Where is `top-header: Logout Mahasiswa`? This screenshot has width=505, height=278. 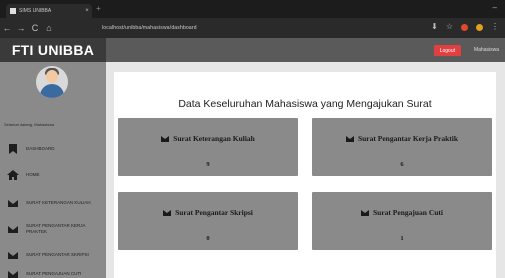 top-header: Logout Mahasiswa is located at coordinates (305, 50).